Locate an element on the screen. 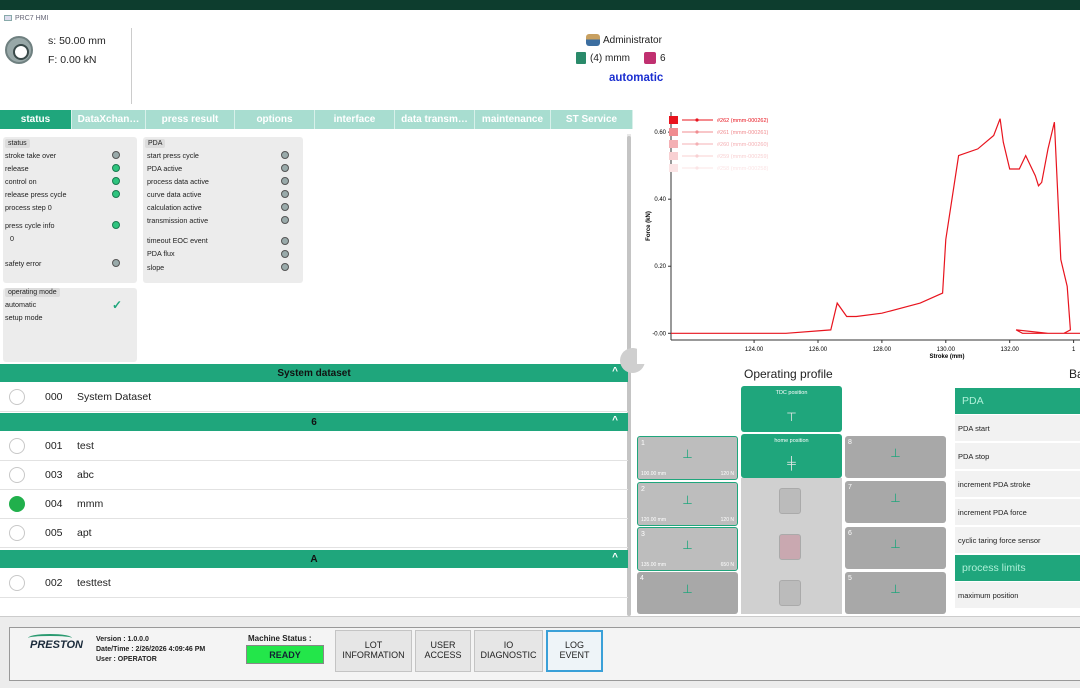  param-group-process-limits: process limits is located at coordinates (1017, 568).